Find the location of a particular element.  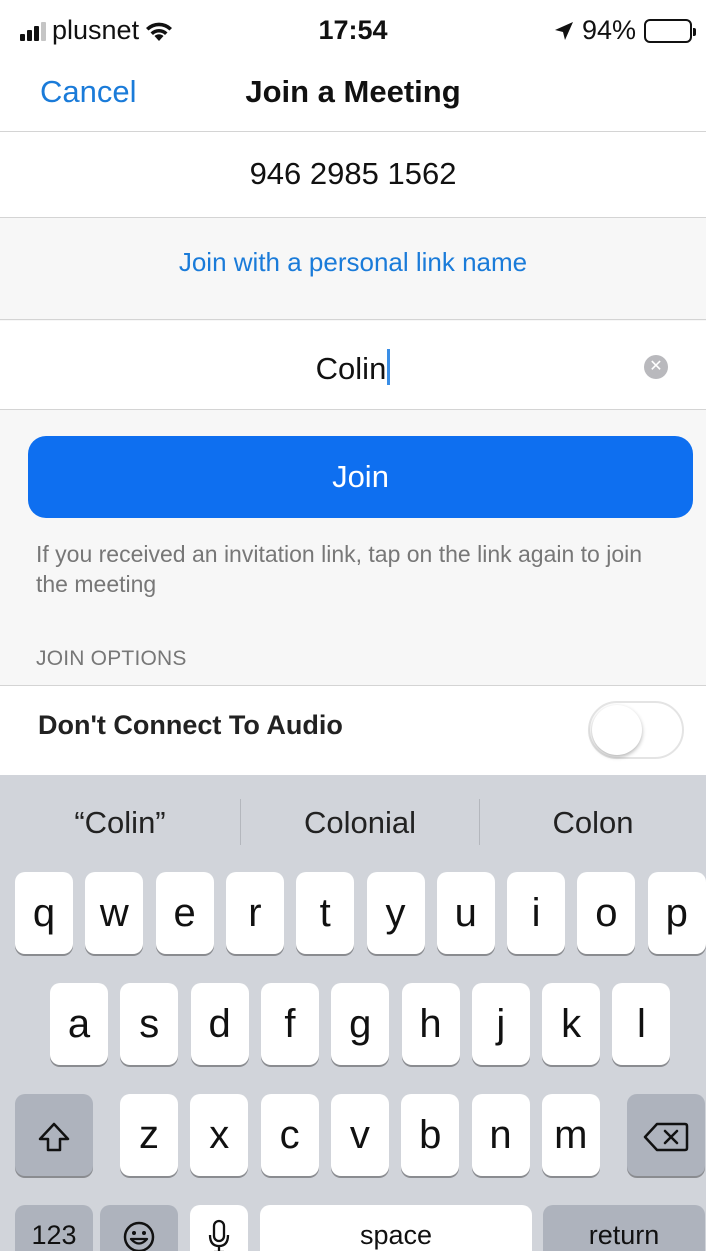

emoji-key is located at coordinates (139, 1228).